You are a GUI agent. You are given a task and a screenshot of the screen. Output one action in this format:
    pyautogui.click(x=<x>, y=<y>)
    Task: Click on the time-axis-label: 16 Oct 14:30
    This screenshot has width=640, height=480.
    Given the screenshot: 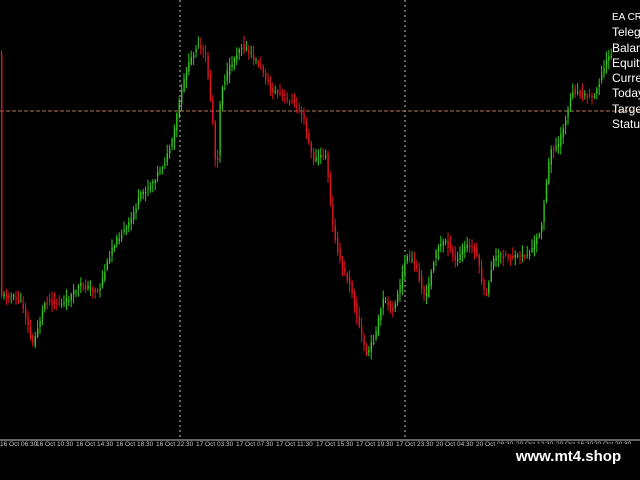 What is the action you would take?
    pyautogui.click(x=95, y=444)
    